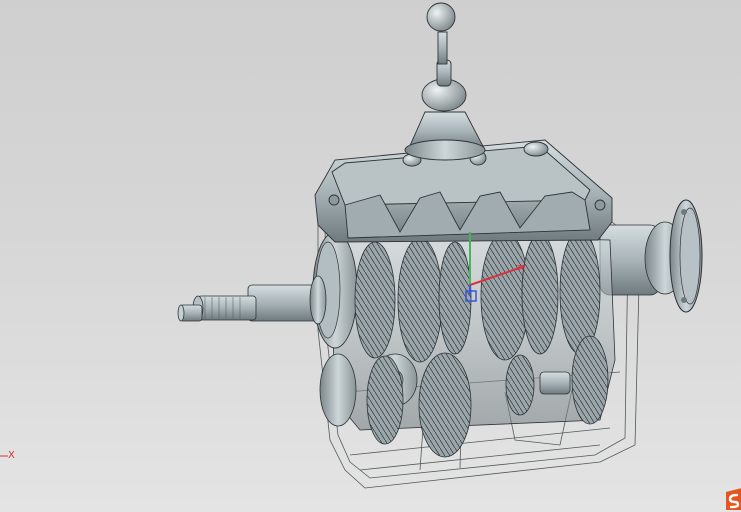  What do you see at coordinates (733, 499) in the screenshot?
I see `brand-logo-icon` at bounding box center [733, 499].